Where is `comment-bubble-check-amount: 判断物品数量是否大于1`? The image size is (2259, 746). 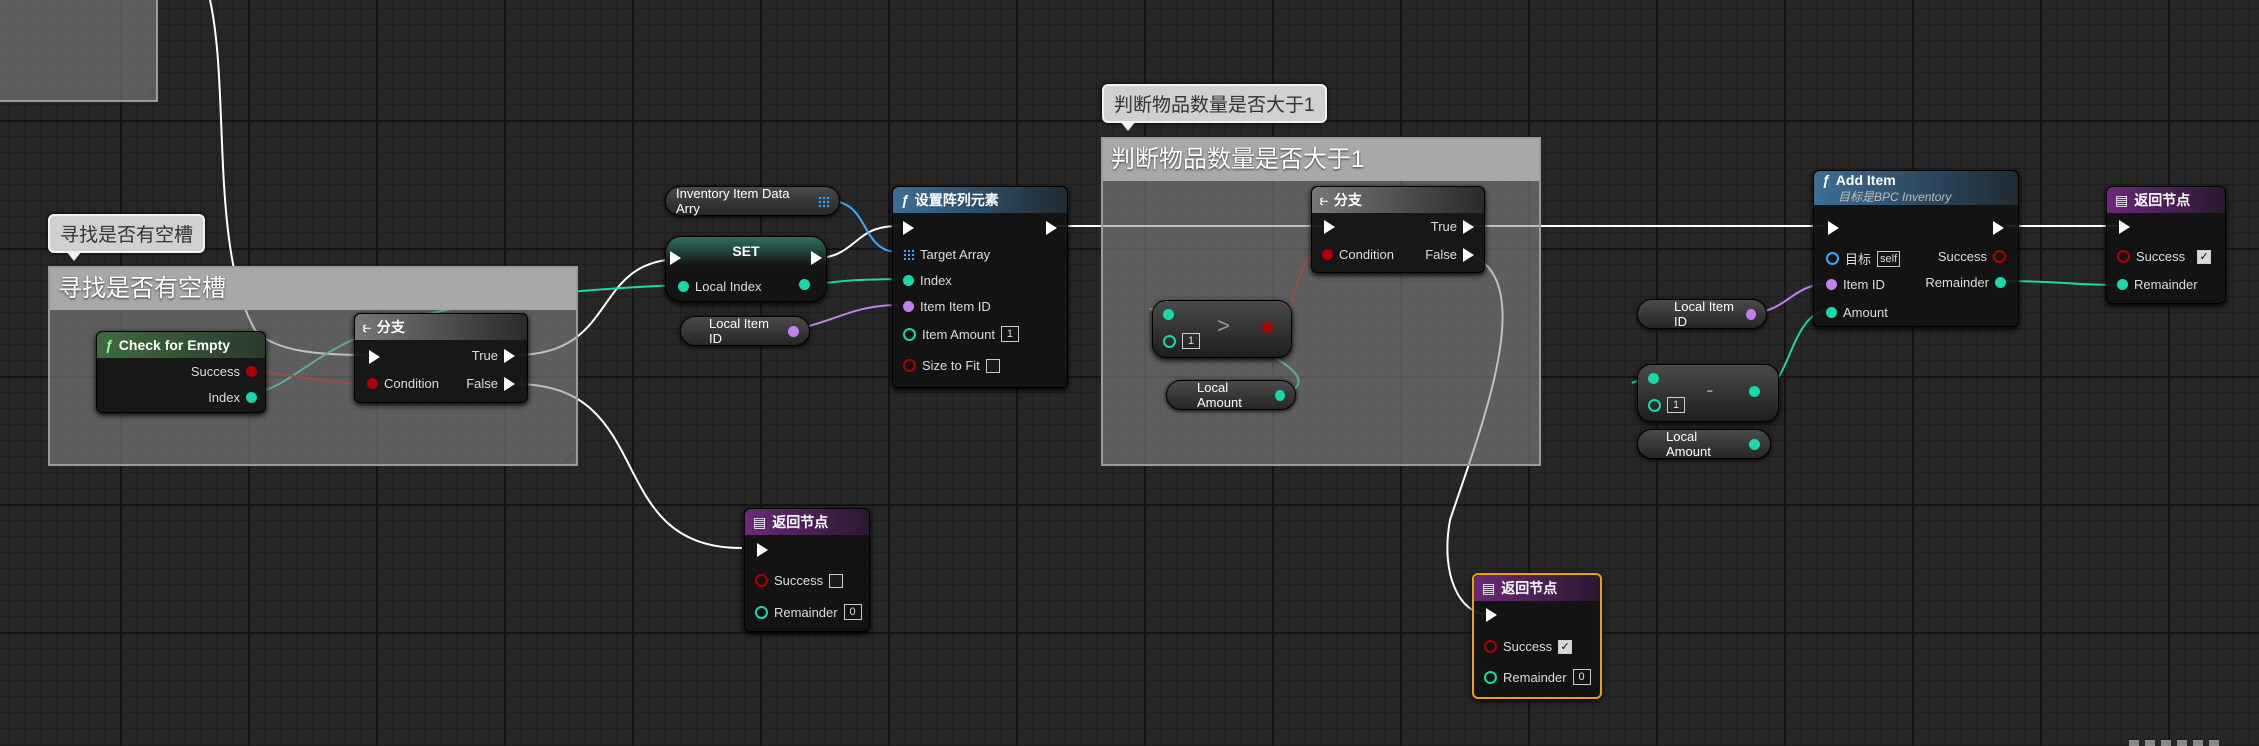
comment-bubble-check-amount: 判断物品数量是否大于1 is located at coordinates (1214, 107).